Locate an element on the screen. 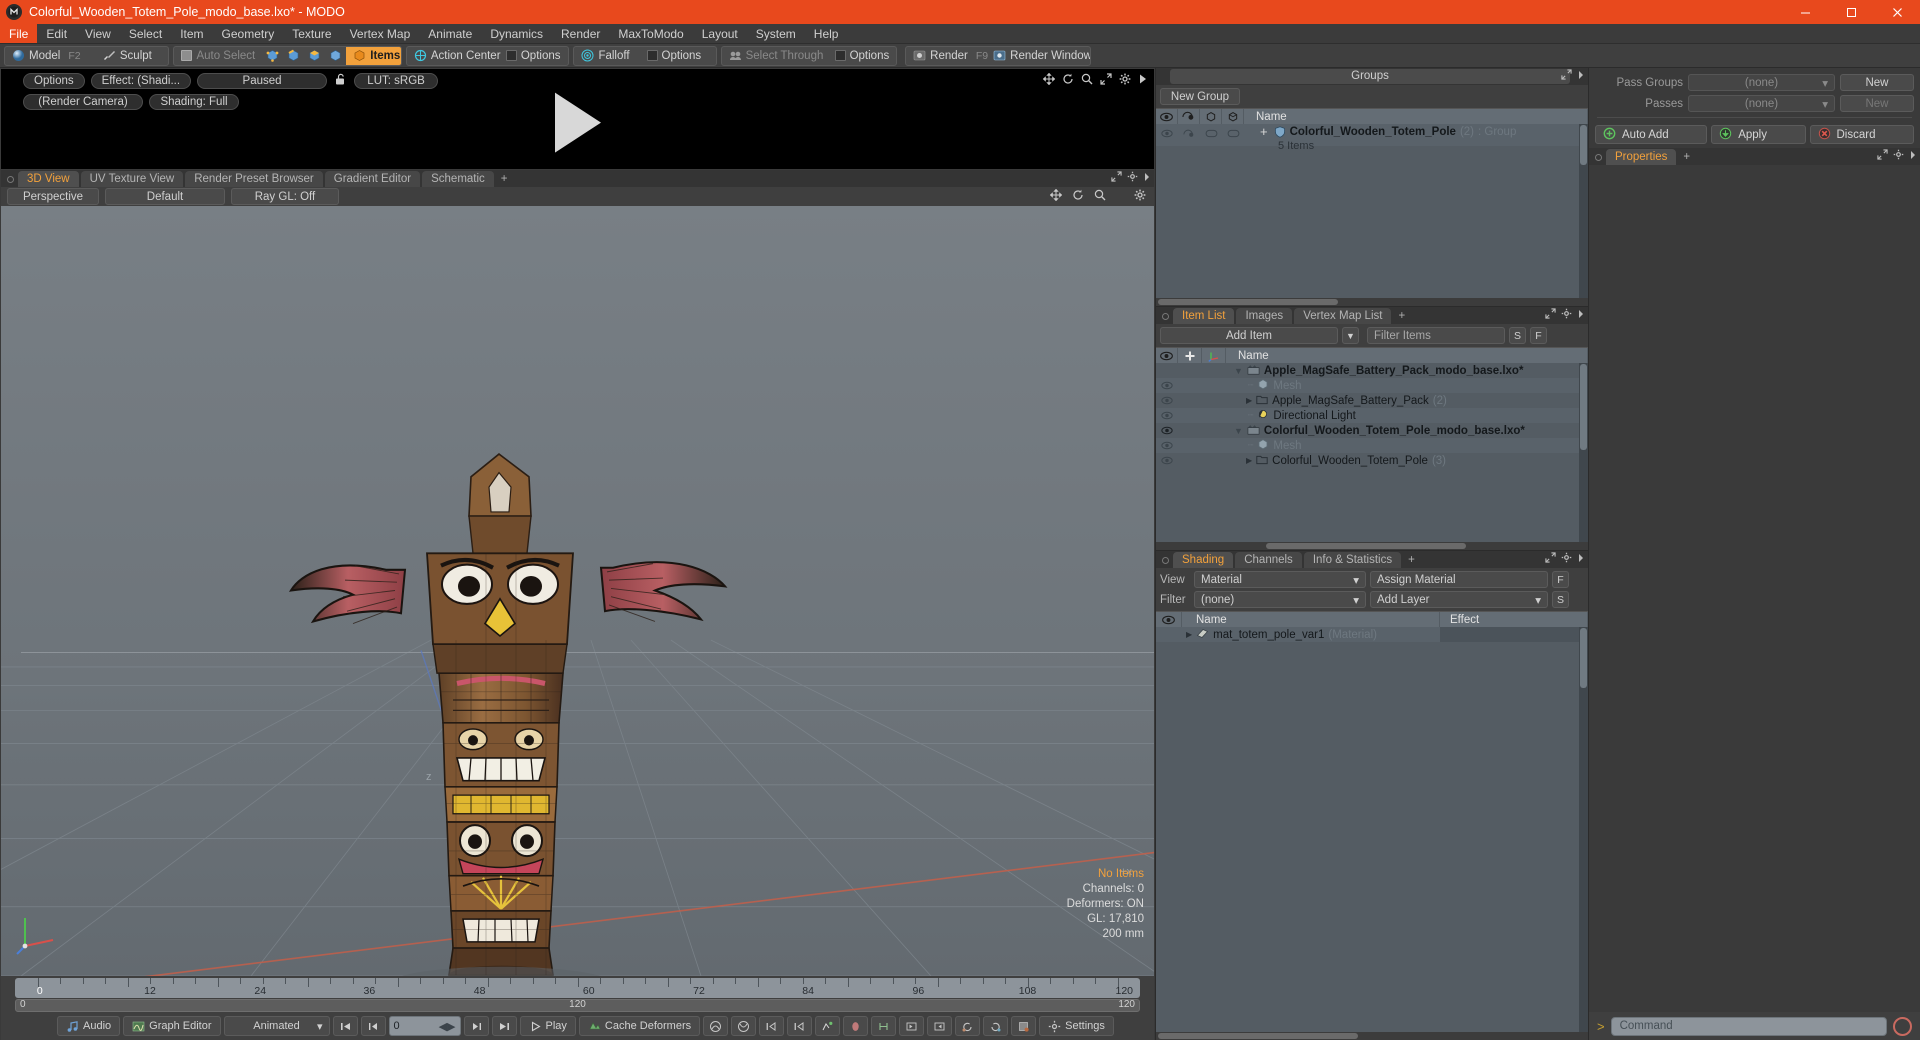 The image size is (1920, 1040). animation-mode-select: Animated ▾ is located at coordinates (276, 1026).